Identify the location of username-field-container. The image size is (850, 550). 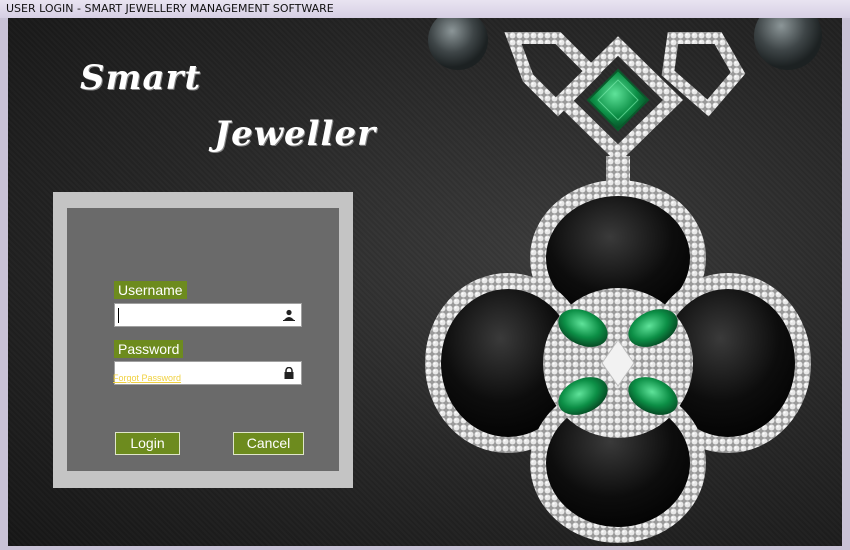
(208, 315).